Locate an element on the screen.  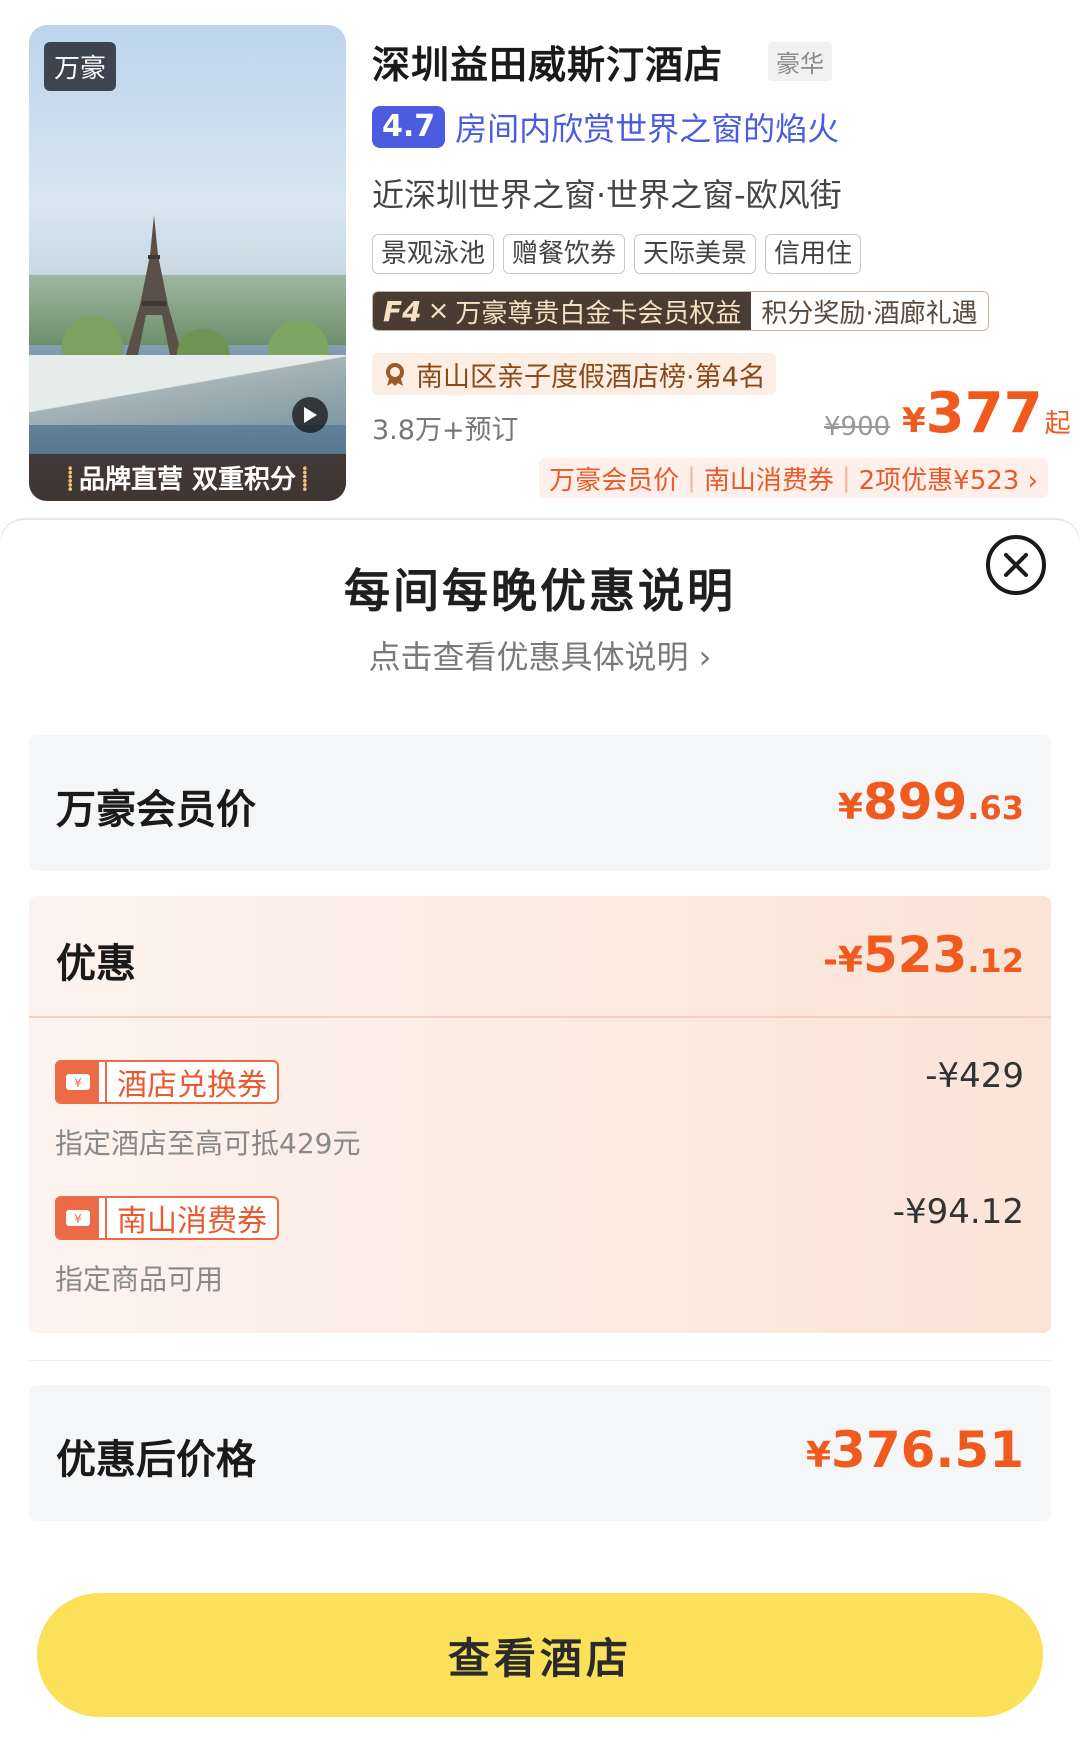
member-benefit-banner: F4 × 万豪尊贵白金卡会员权益 积分奖励·酒廊礼遇 is located at coordinates (680, 311).